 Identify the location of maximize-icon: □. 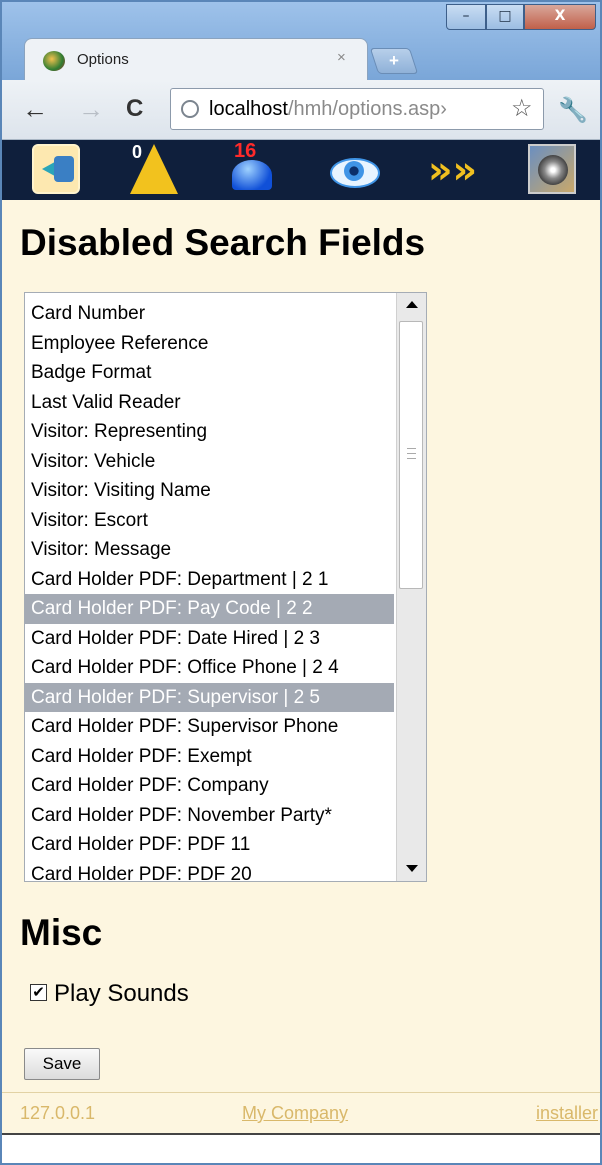
(505, 16).